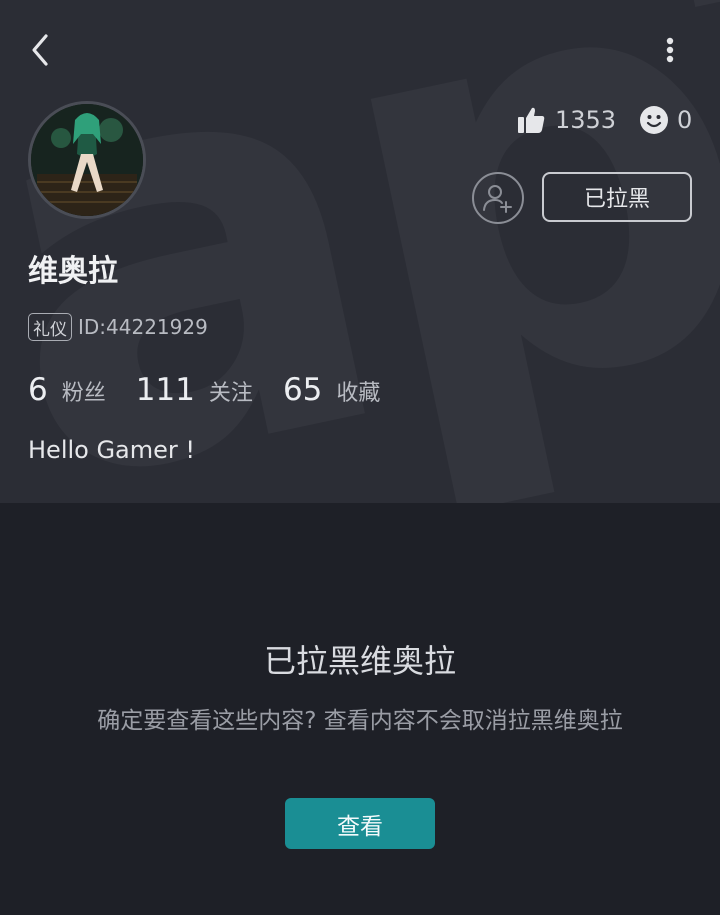 The image size is (720, 915). I want to click on profile-bio: Hello Gamer !, so click(112, 450).